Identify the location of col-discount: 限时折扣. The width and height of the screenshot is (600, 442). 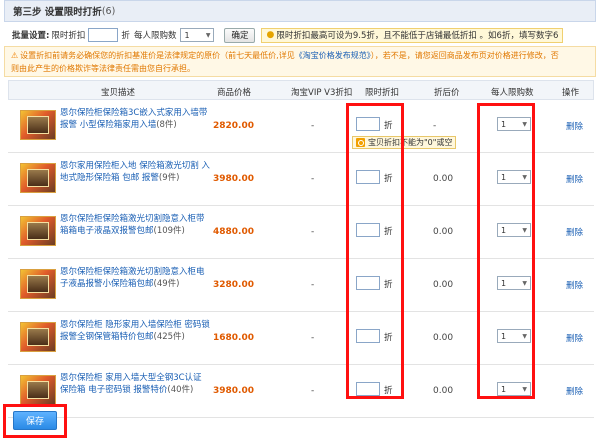
(382, 93).